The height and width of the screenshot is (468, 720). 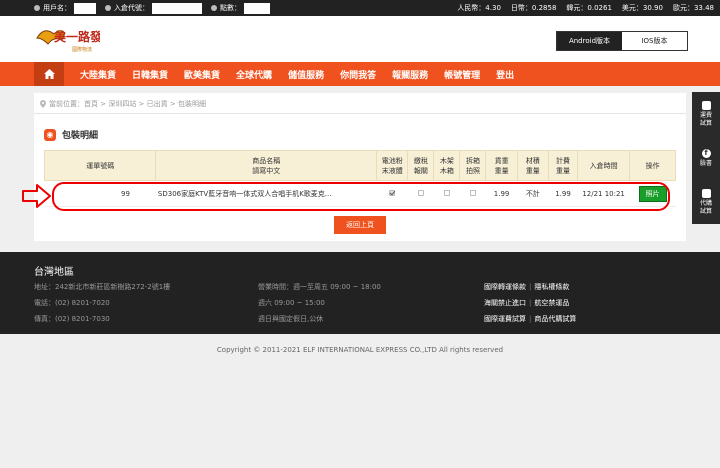 I want to click on th-battery: 電池粉 末液體, so click(x=392, y=165).